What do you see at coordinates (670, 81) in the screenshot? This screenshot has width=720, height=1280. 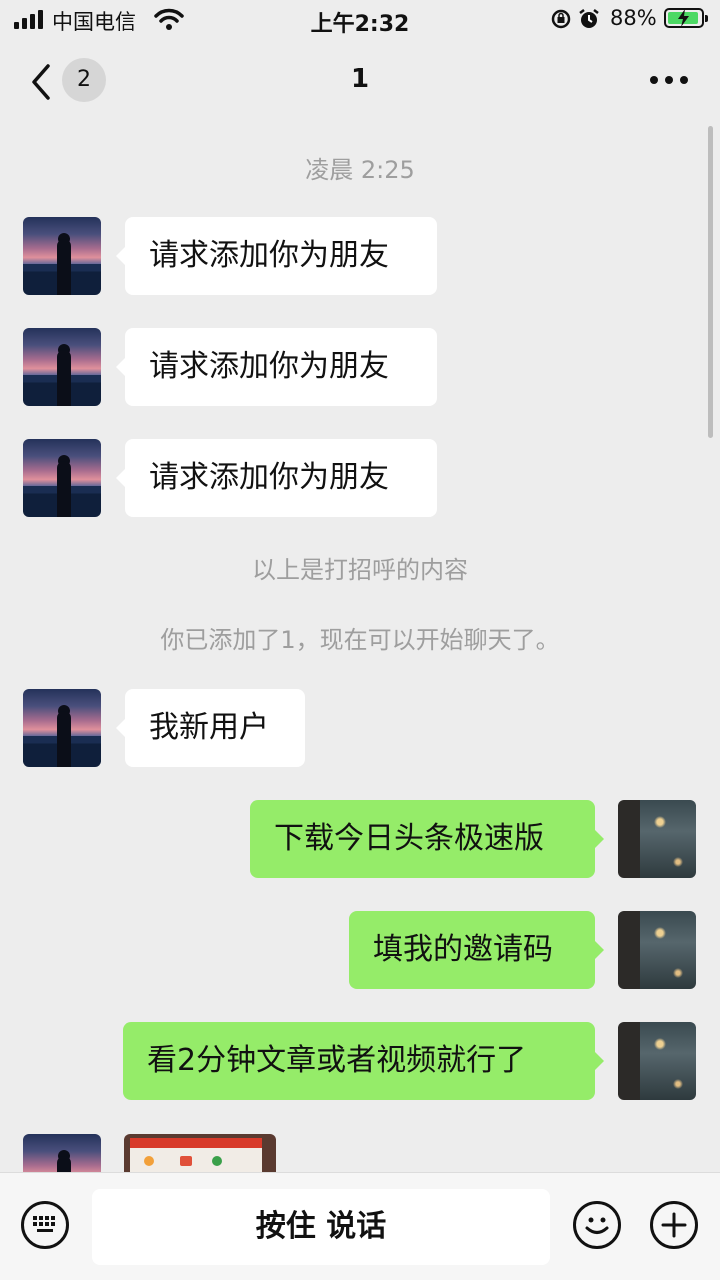 I see `more-icon` at bounding box center [670, 81].